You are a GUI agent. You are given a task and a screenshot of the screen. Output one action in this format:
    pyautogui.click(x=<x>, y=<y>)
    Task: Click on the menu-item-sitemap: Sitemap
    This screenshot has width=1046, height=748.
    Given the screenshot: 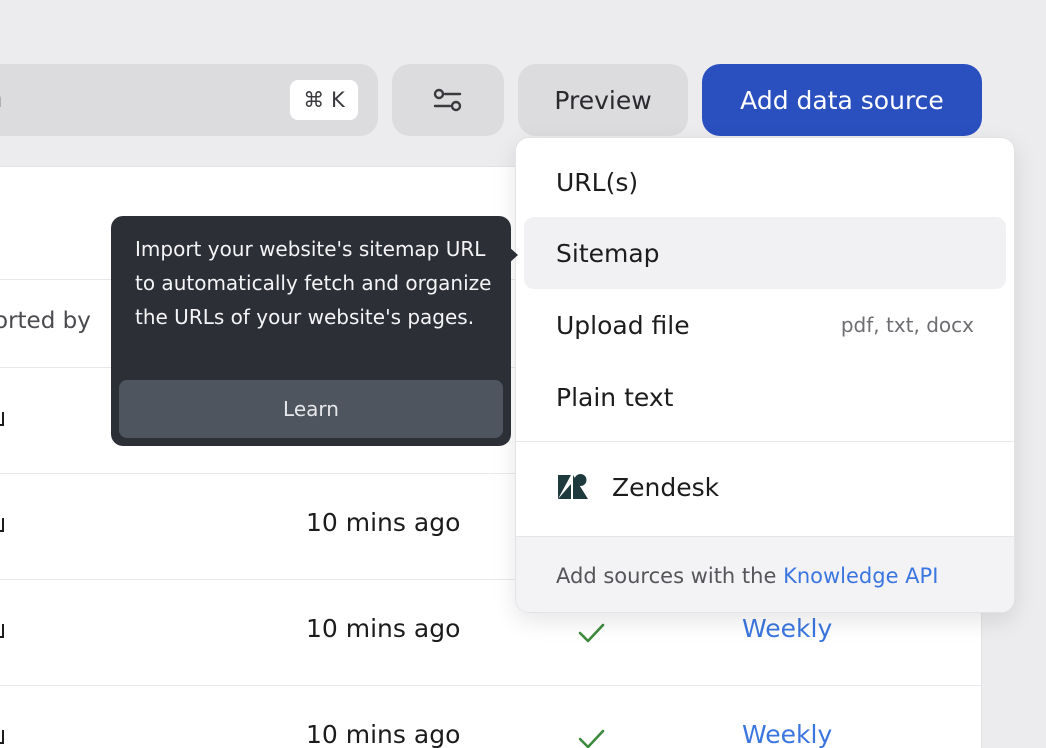 What is the action you would take?
    pyautogui.click(x=765, y=253)
    